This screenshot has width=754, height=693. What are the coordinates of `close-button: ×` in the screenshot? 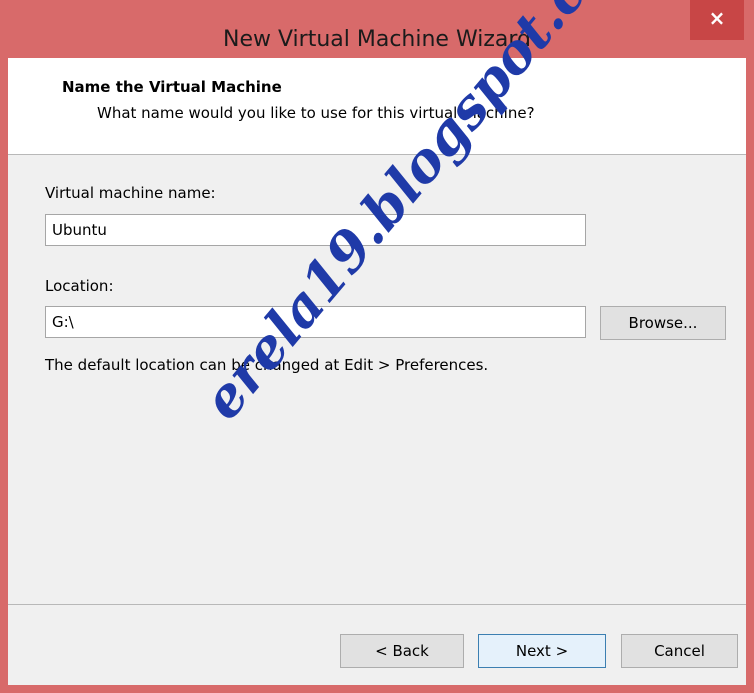 It's located at (717, 20).